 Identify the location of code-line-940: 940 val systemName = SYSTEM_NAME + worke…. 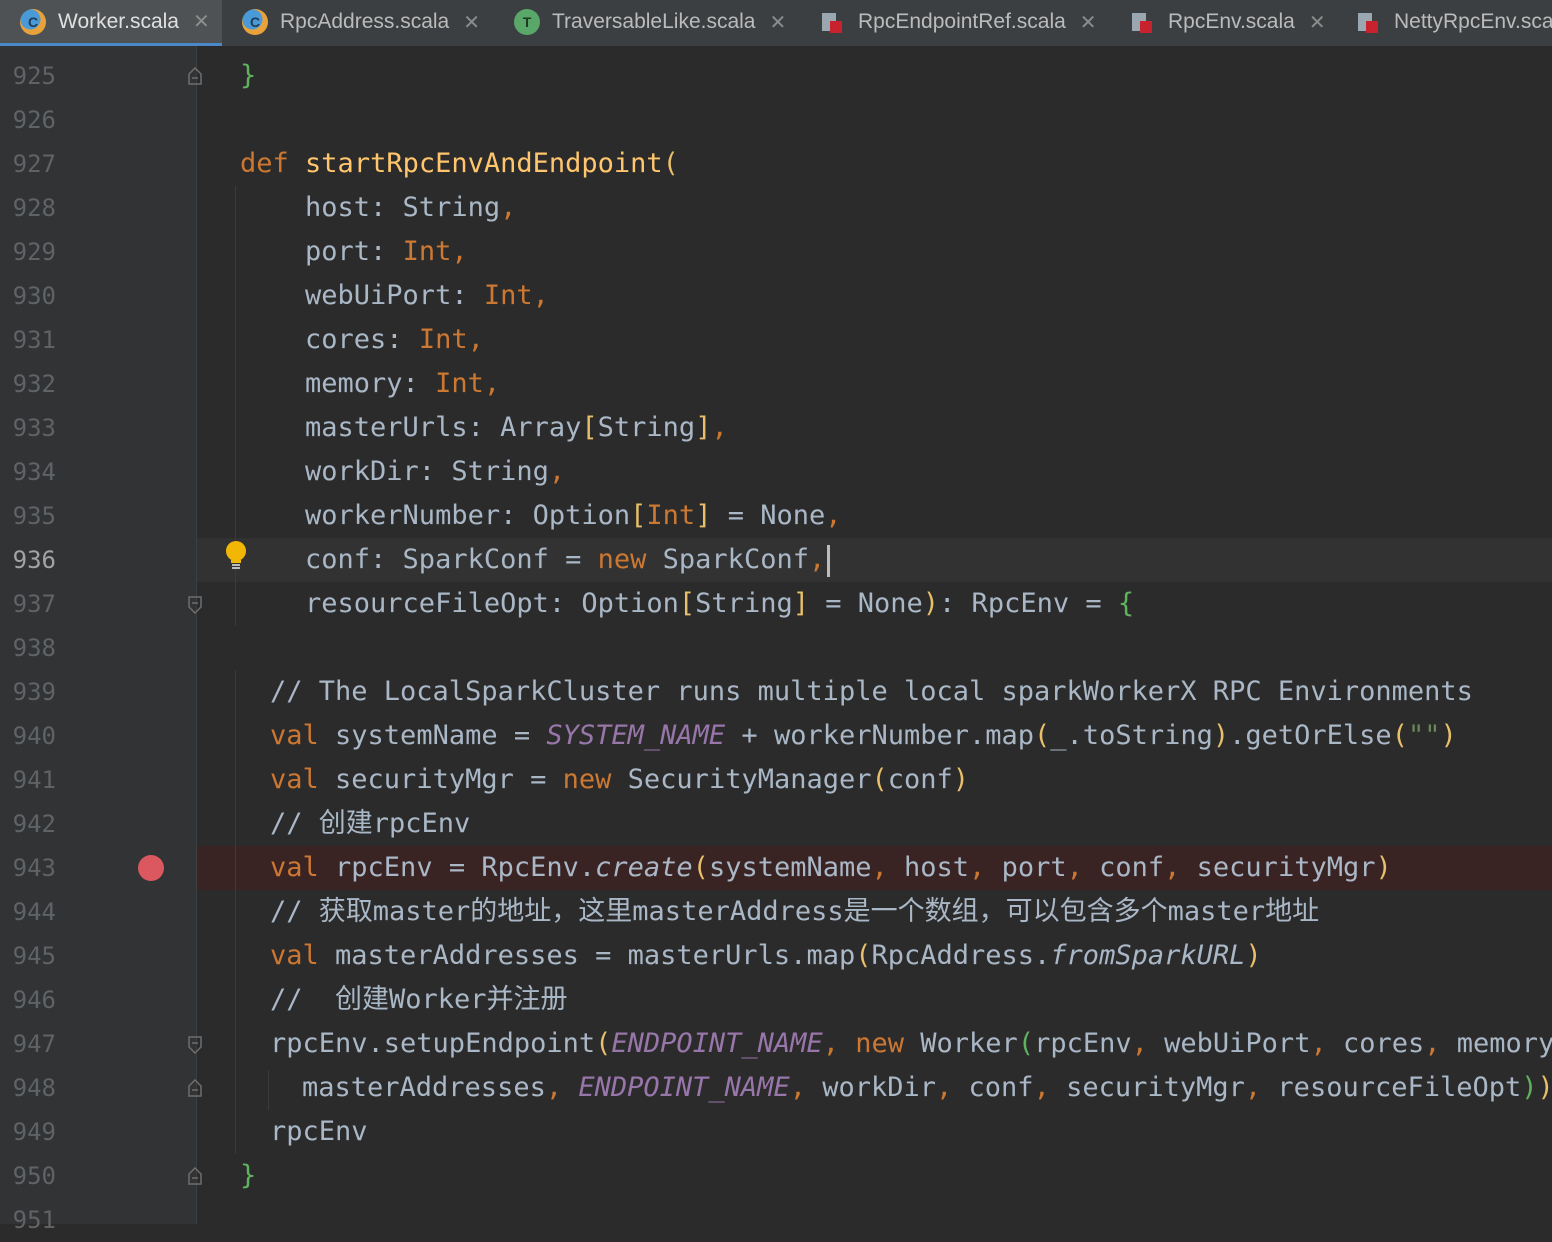
(776, 736).